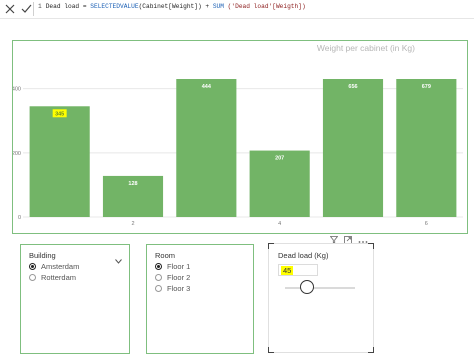 The image size is (474, 361). I want to click on formula-separator, so click(33, 9).